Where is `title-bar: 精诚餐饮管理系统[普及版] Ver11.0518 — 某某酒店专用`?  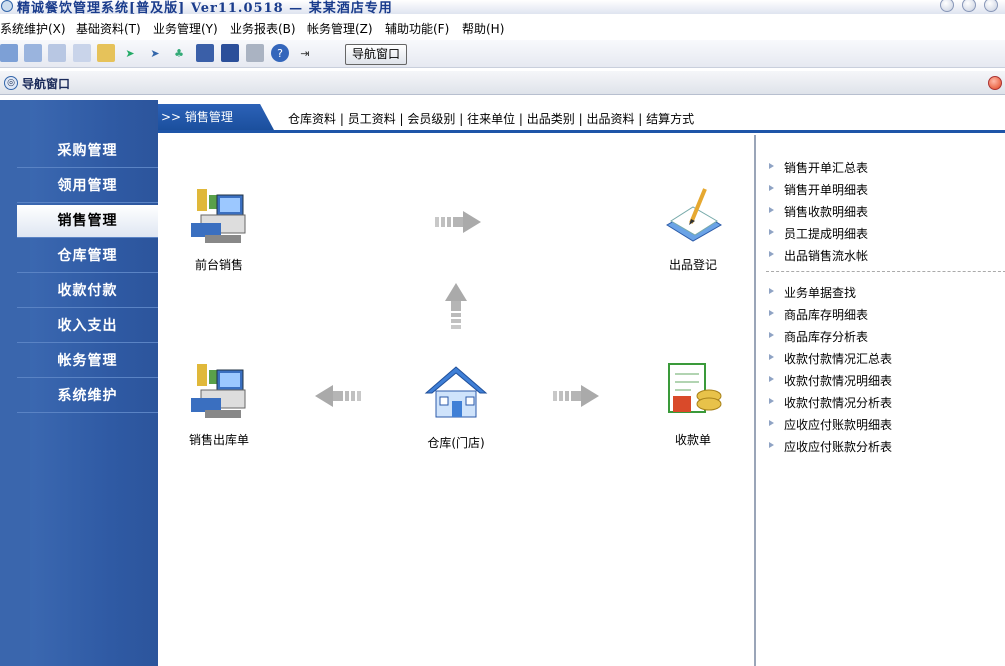 title-bar: 精诚餐饮管理系统[普及版] Ver11.0518 — 某某酒店专用 is located at coordinates (502, 8).